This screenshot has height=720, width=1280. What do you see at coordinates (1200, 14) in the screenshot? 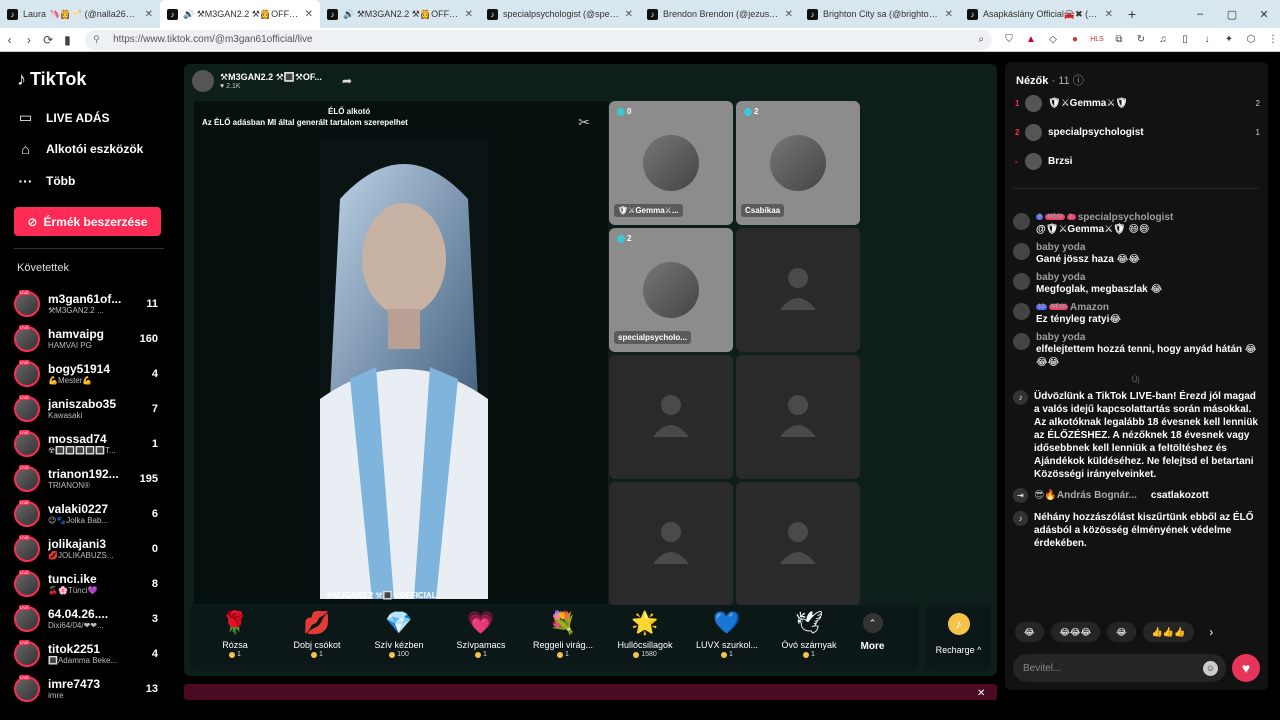
I see `minimize-icon: –` at bounding box center [1200, 14].